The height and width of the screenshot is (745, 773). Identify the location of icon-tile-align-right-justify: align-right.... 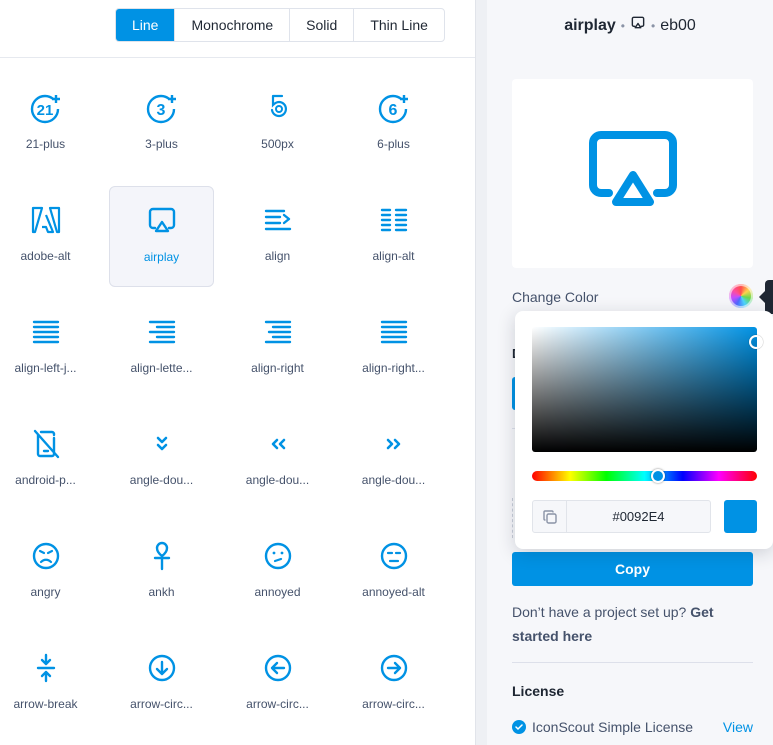
(393, 348).